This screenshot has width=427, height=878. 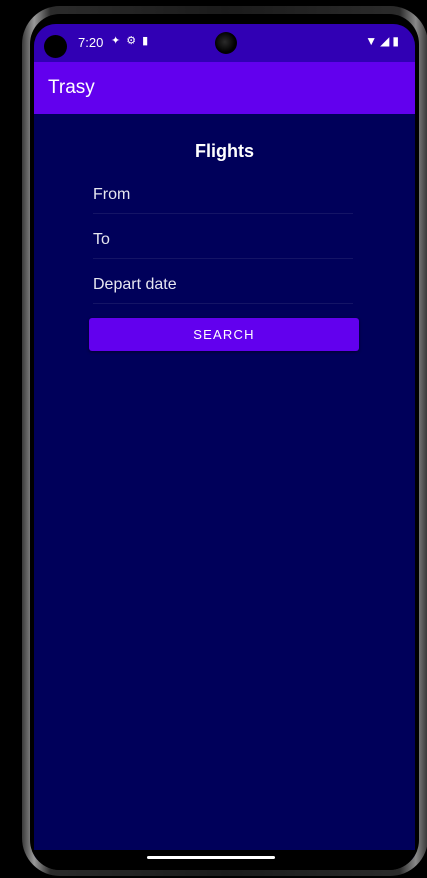 What do you see at coordinates (112, 194) in the screenshot?
I see `from-field-placeholder: From` at bounding box center [112, 194].